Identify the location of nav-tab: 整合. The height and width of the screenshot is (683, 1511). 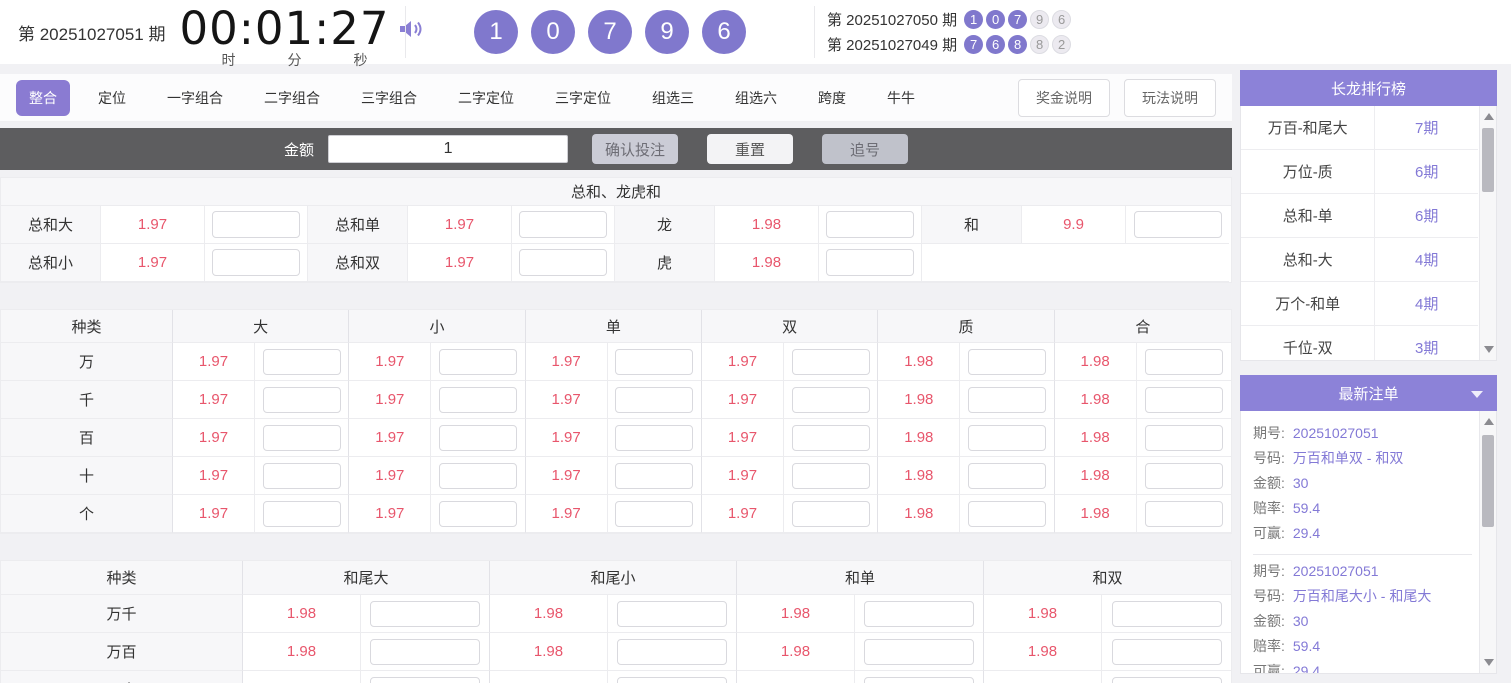
(43, 97).